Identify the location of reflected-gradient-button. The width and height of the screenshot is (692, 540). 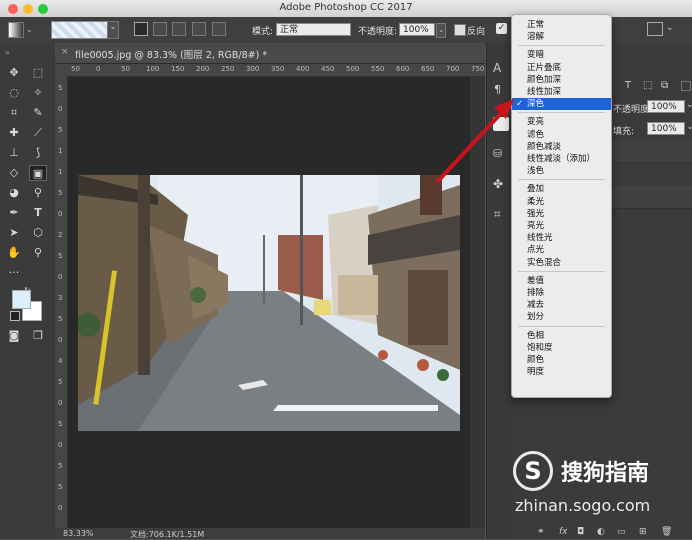
(199, 29).